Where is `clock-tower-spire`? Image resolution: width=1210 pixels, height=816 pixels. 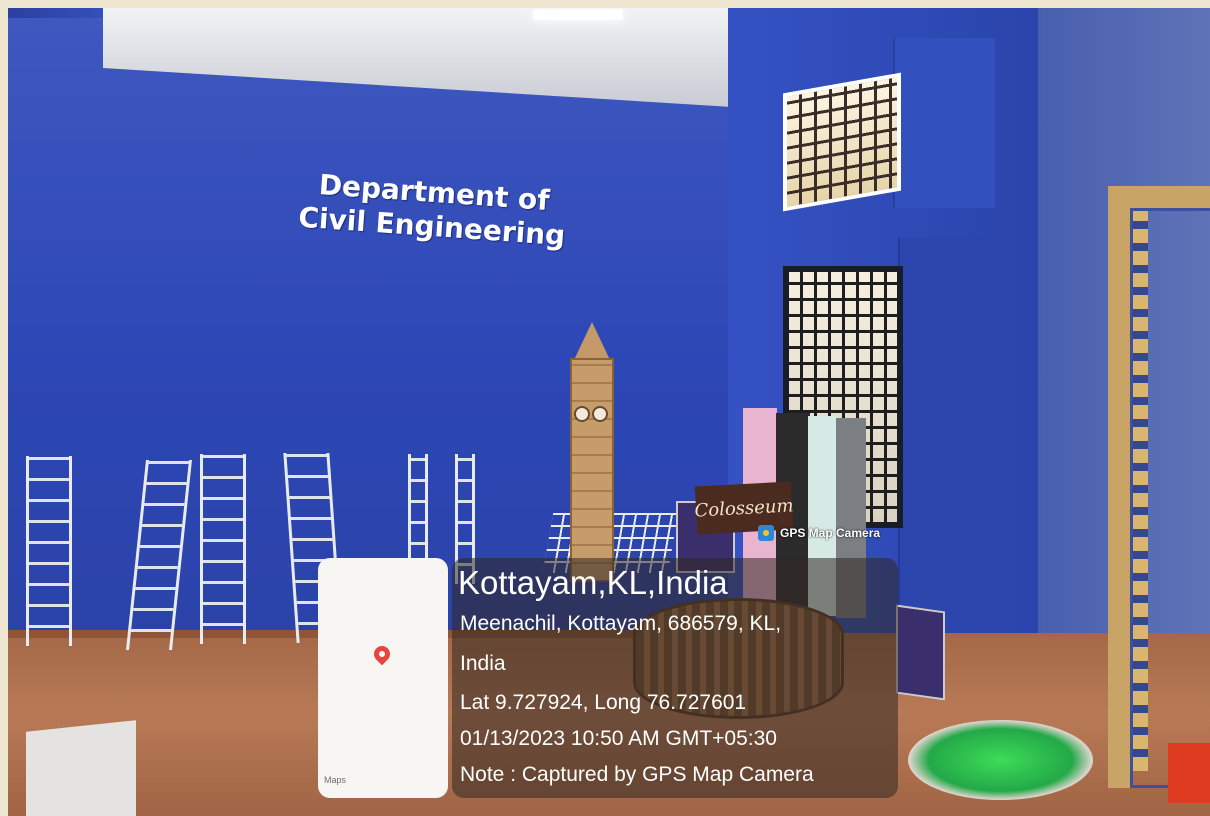 clock-tower-spire is located at coordinates (592, 341).